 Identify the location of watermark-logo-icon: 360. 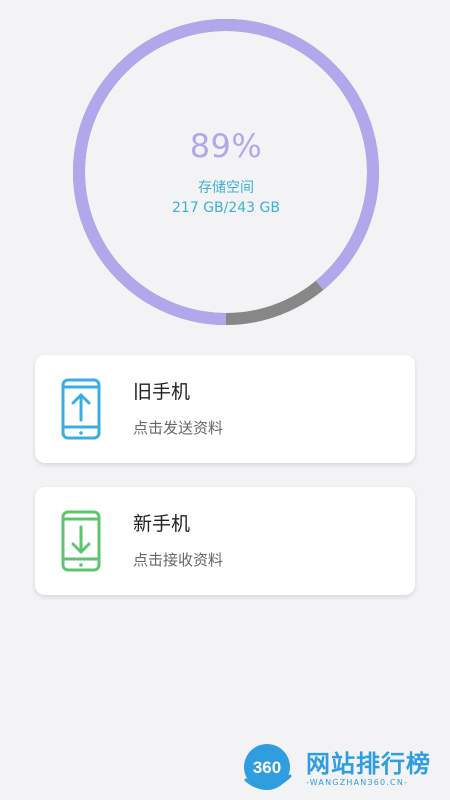
(268, 767).